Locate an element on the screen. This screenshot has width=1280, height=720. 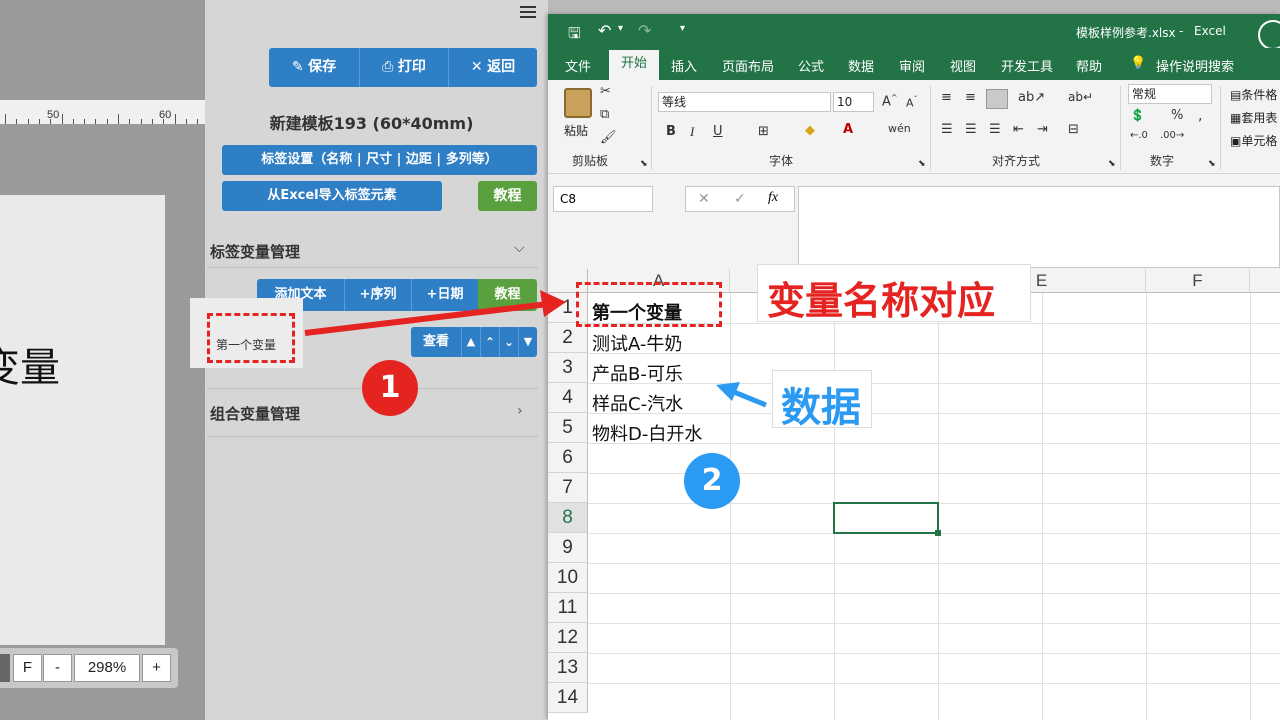
red-arrow is located at coordinates (435, 313).